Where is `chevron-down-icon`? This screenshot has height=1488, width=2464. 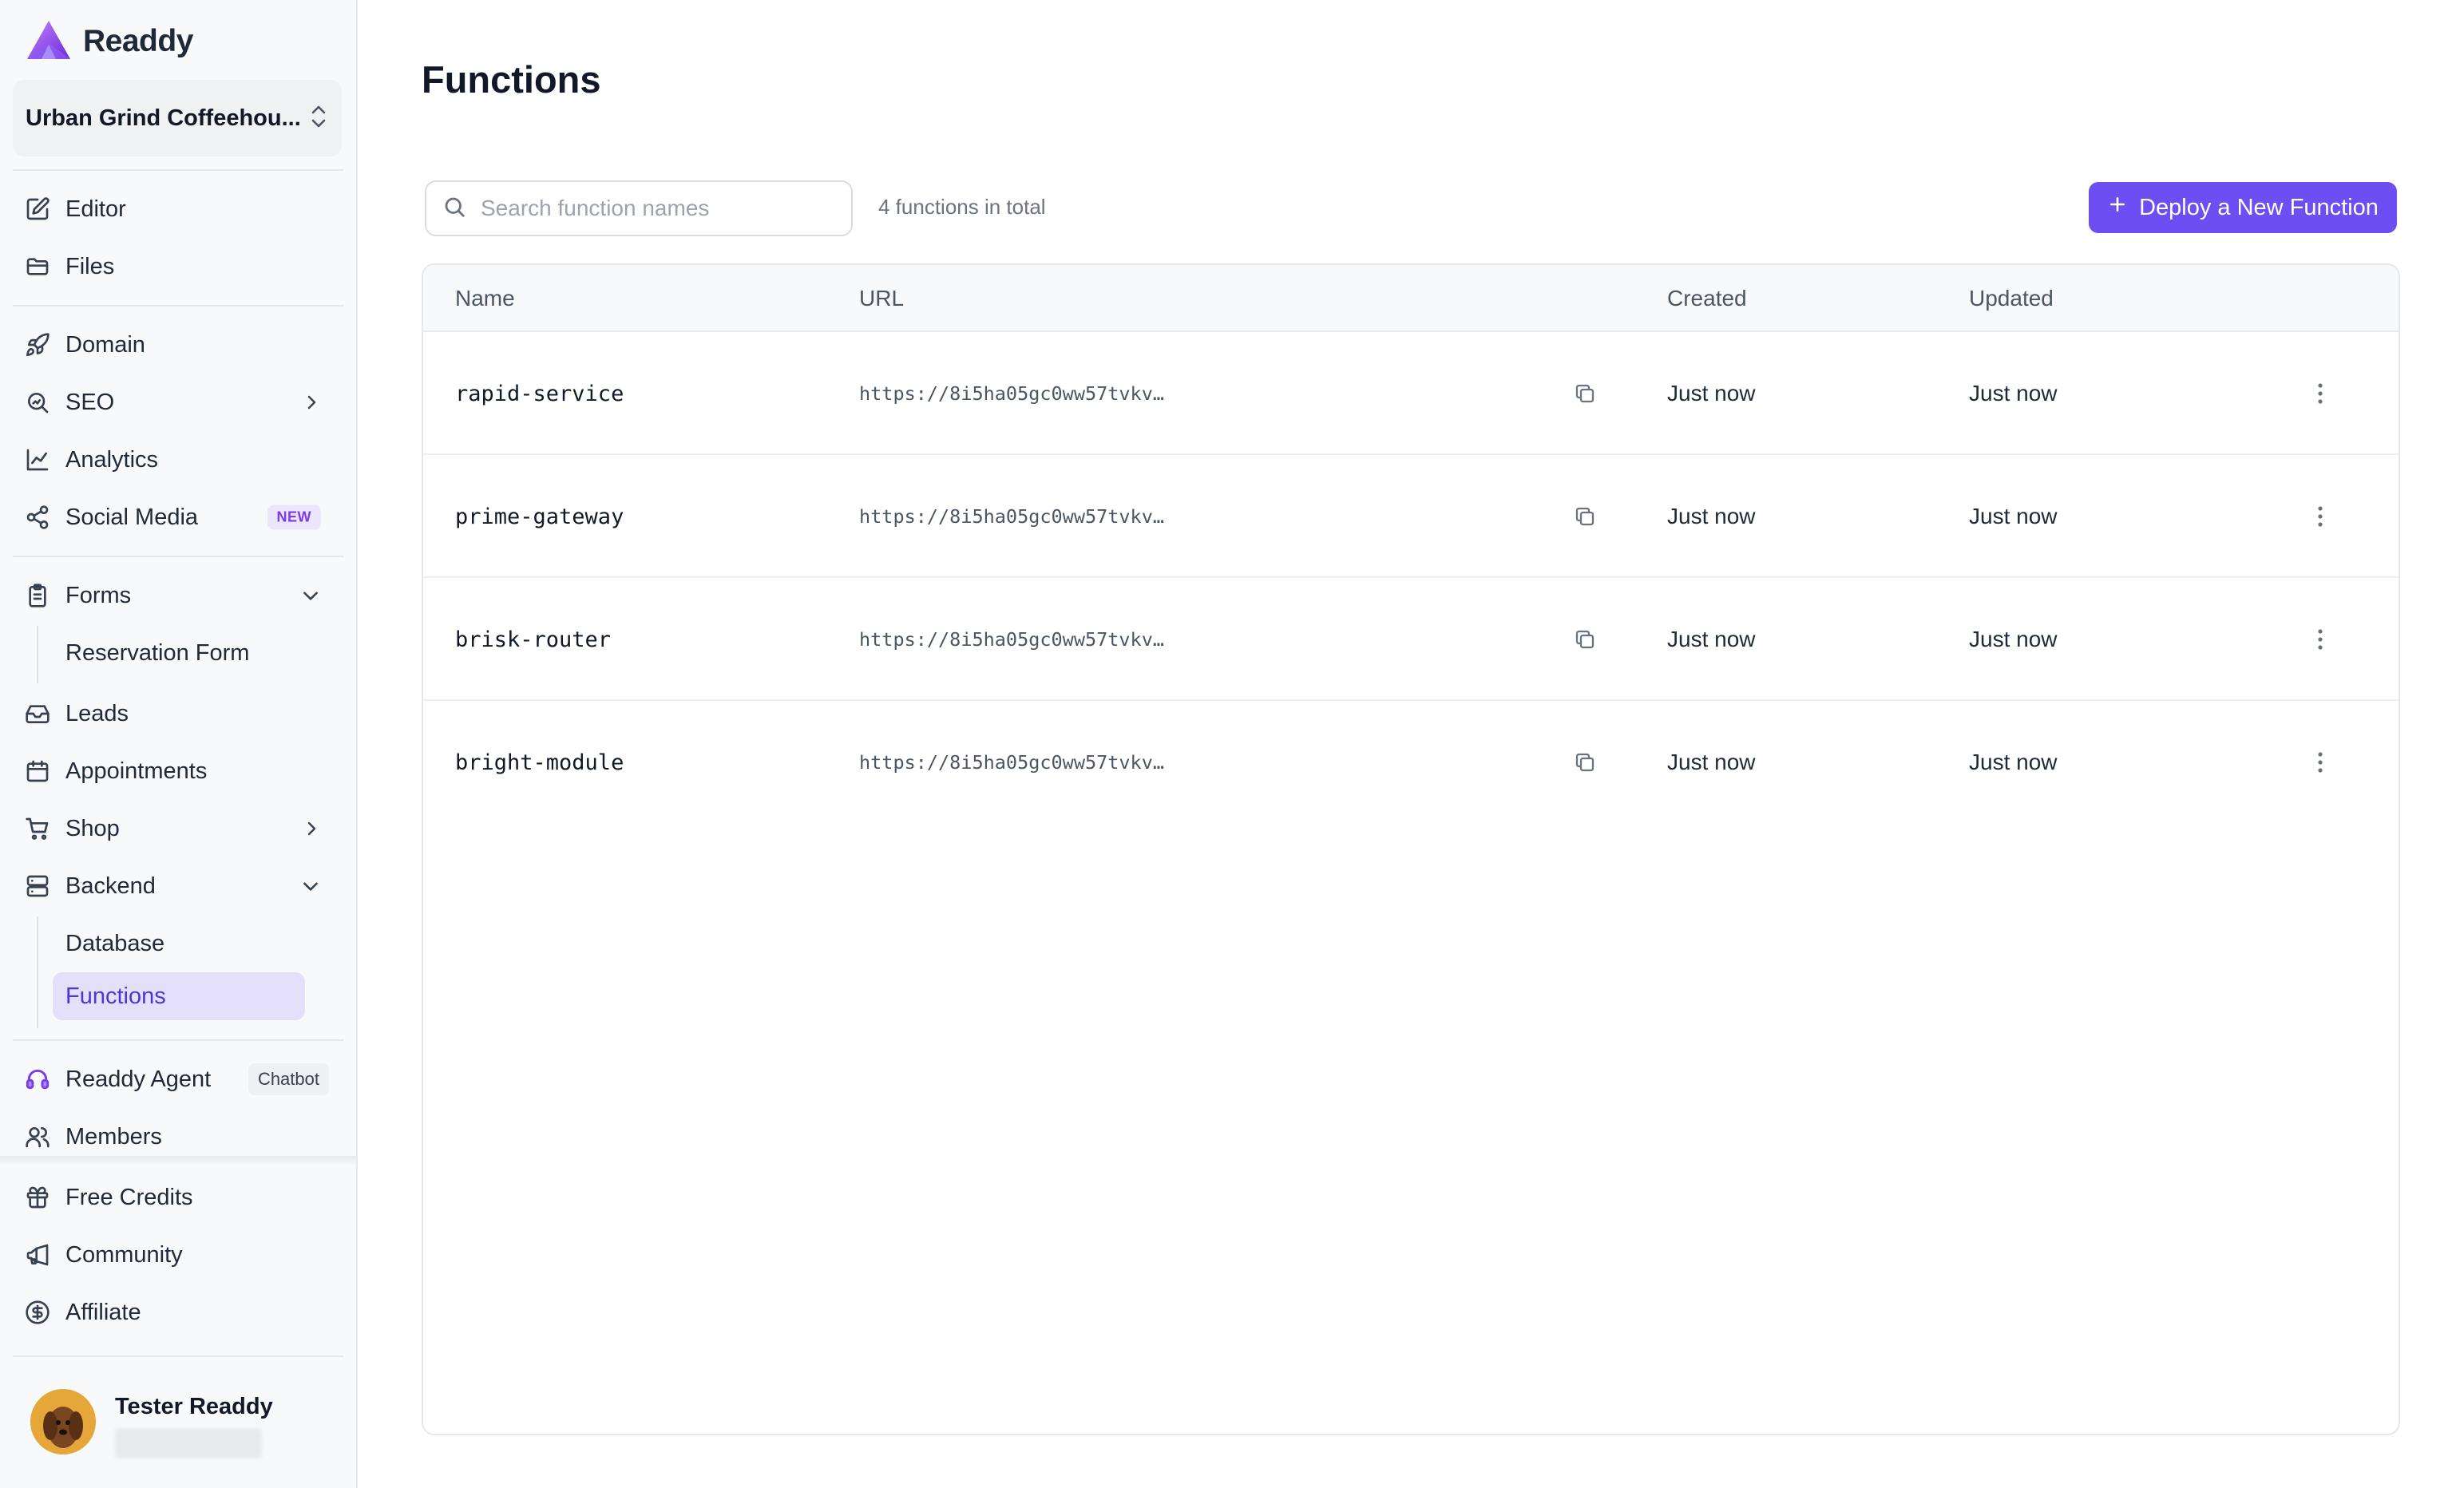
chevron-down-icon is located at coordinates (310, 886).